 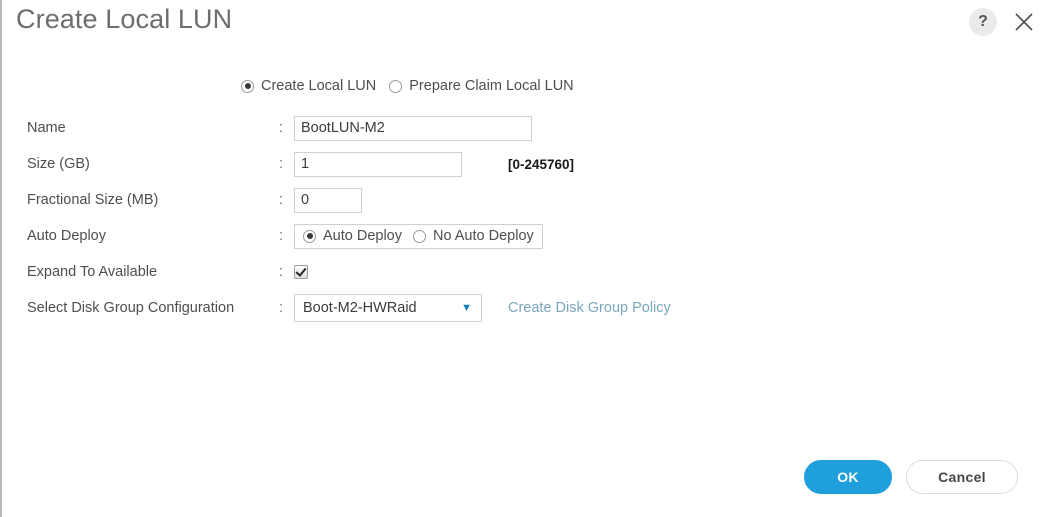 What do you see at coordinates (466, 307) in the screenshot?
I see `chevron-down-icon: ▼` at bounding box center [466, 307].